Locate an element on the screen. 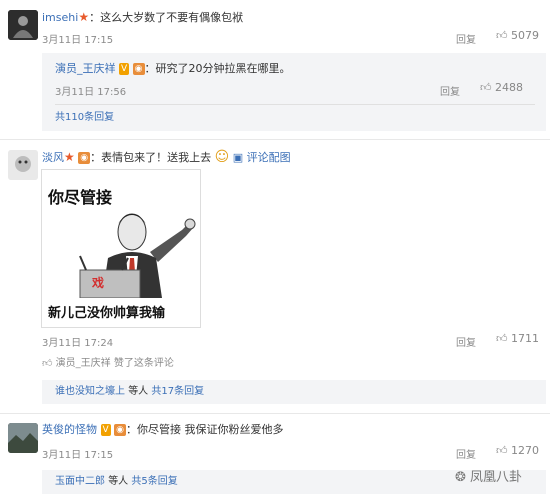 The height and width of the screenshot is (497, 550). meme-bottom-text: 新儿己没你帅算我输 is located at coordinates (107, 313).